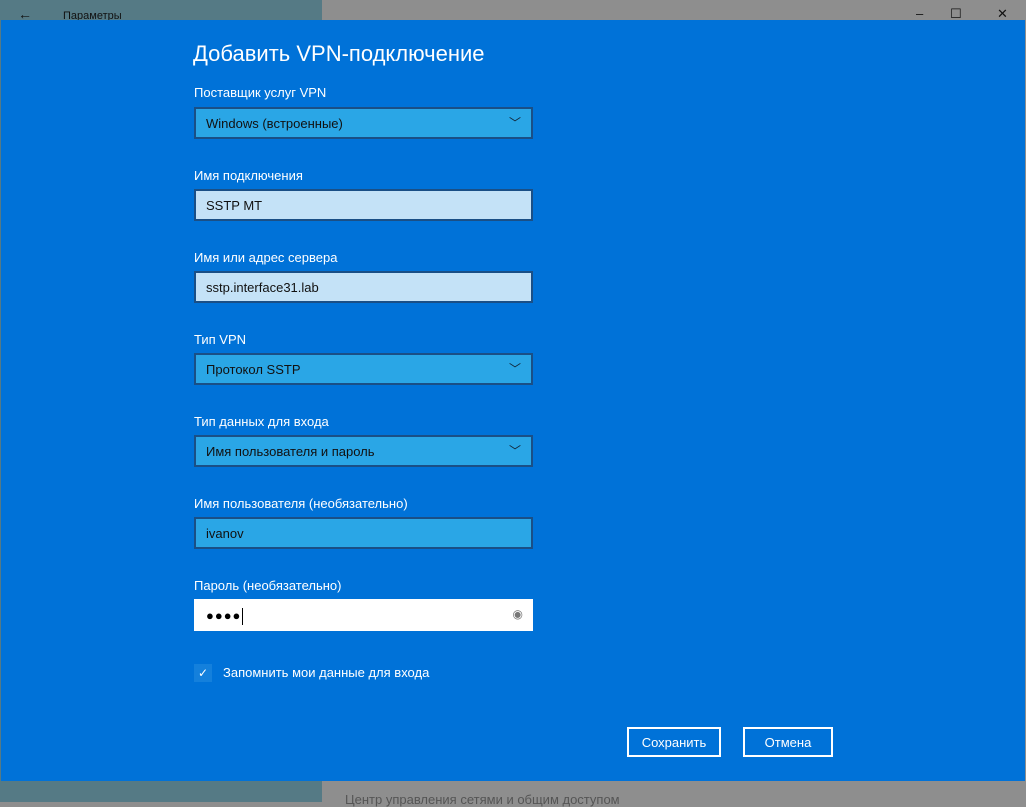 The image size is (1026, 807). I want to click on password-dots: ●●●●, so click(224, 615).